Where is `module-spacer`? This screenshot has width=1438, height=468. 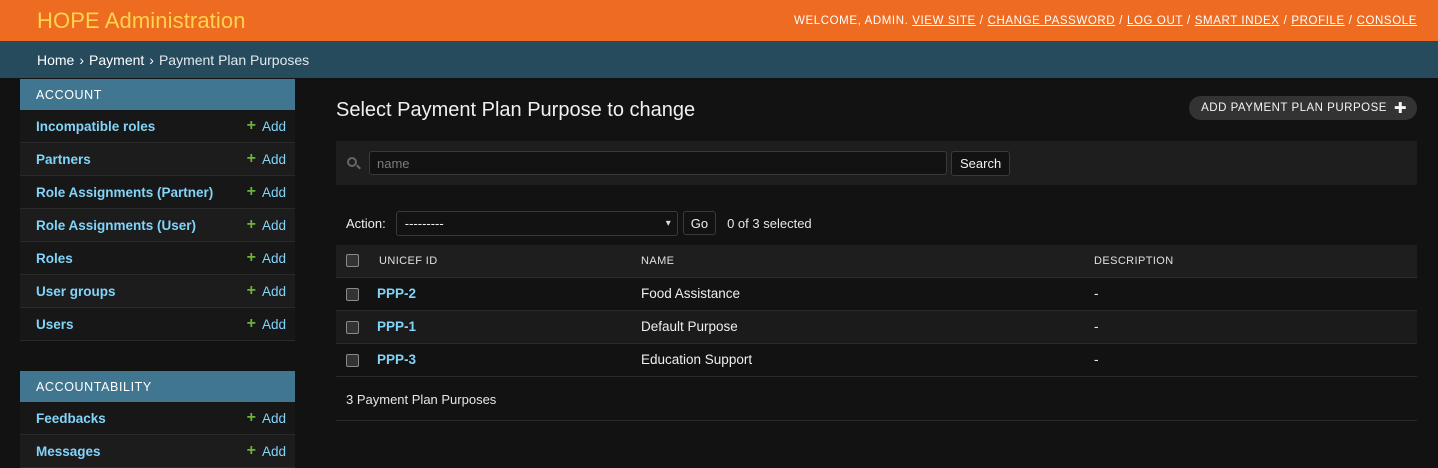
module-spacer is located at coordinates (157, 356).